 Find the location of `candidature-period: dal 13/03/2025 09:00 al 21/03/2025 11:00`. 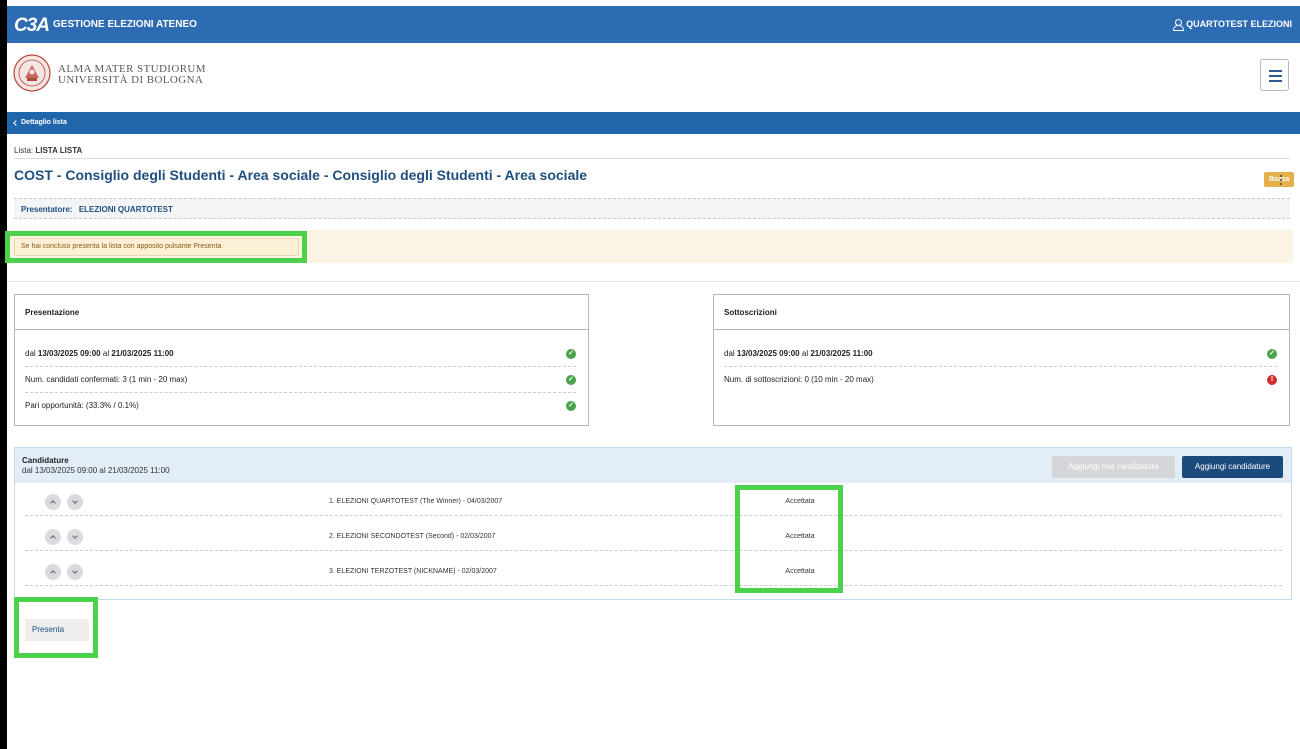

candidature-period: dal 13/03/2025 09:00 al 21/03/2025 11:00 is located at coordinates (96, 470).